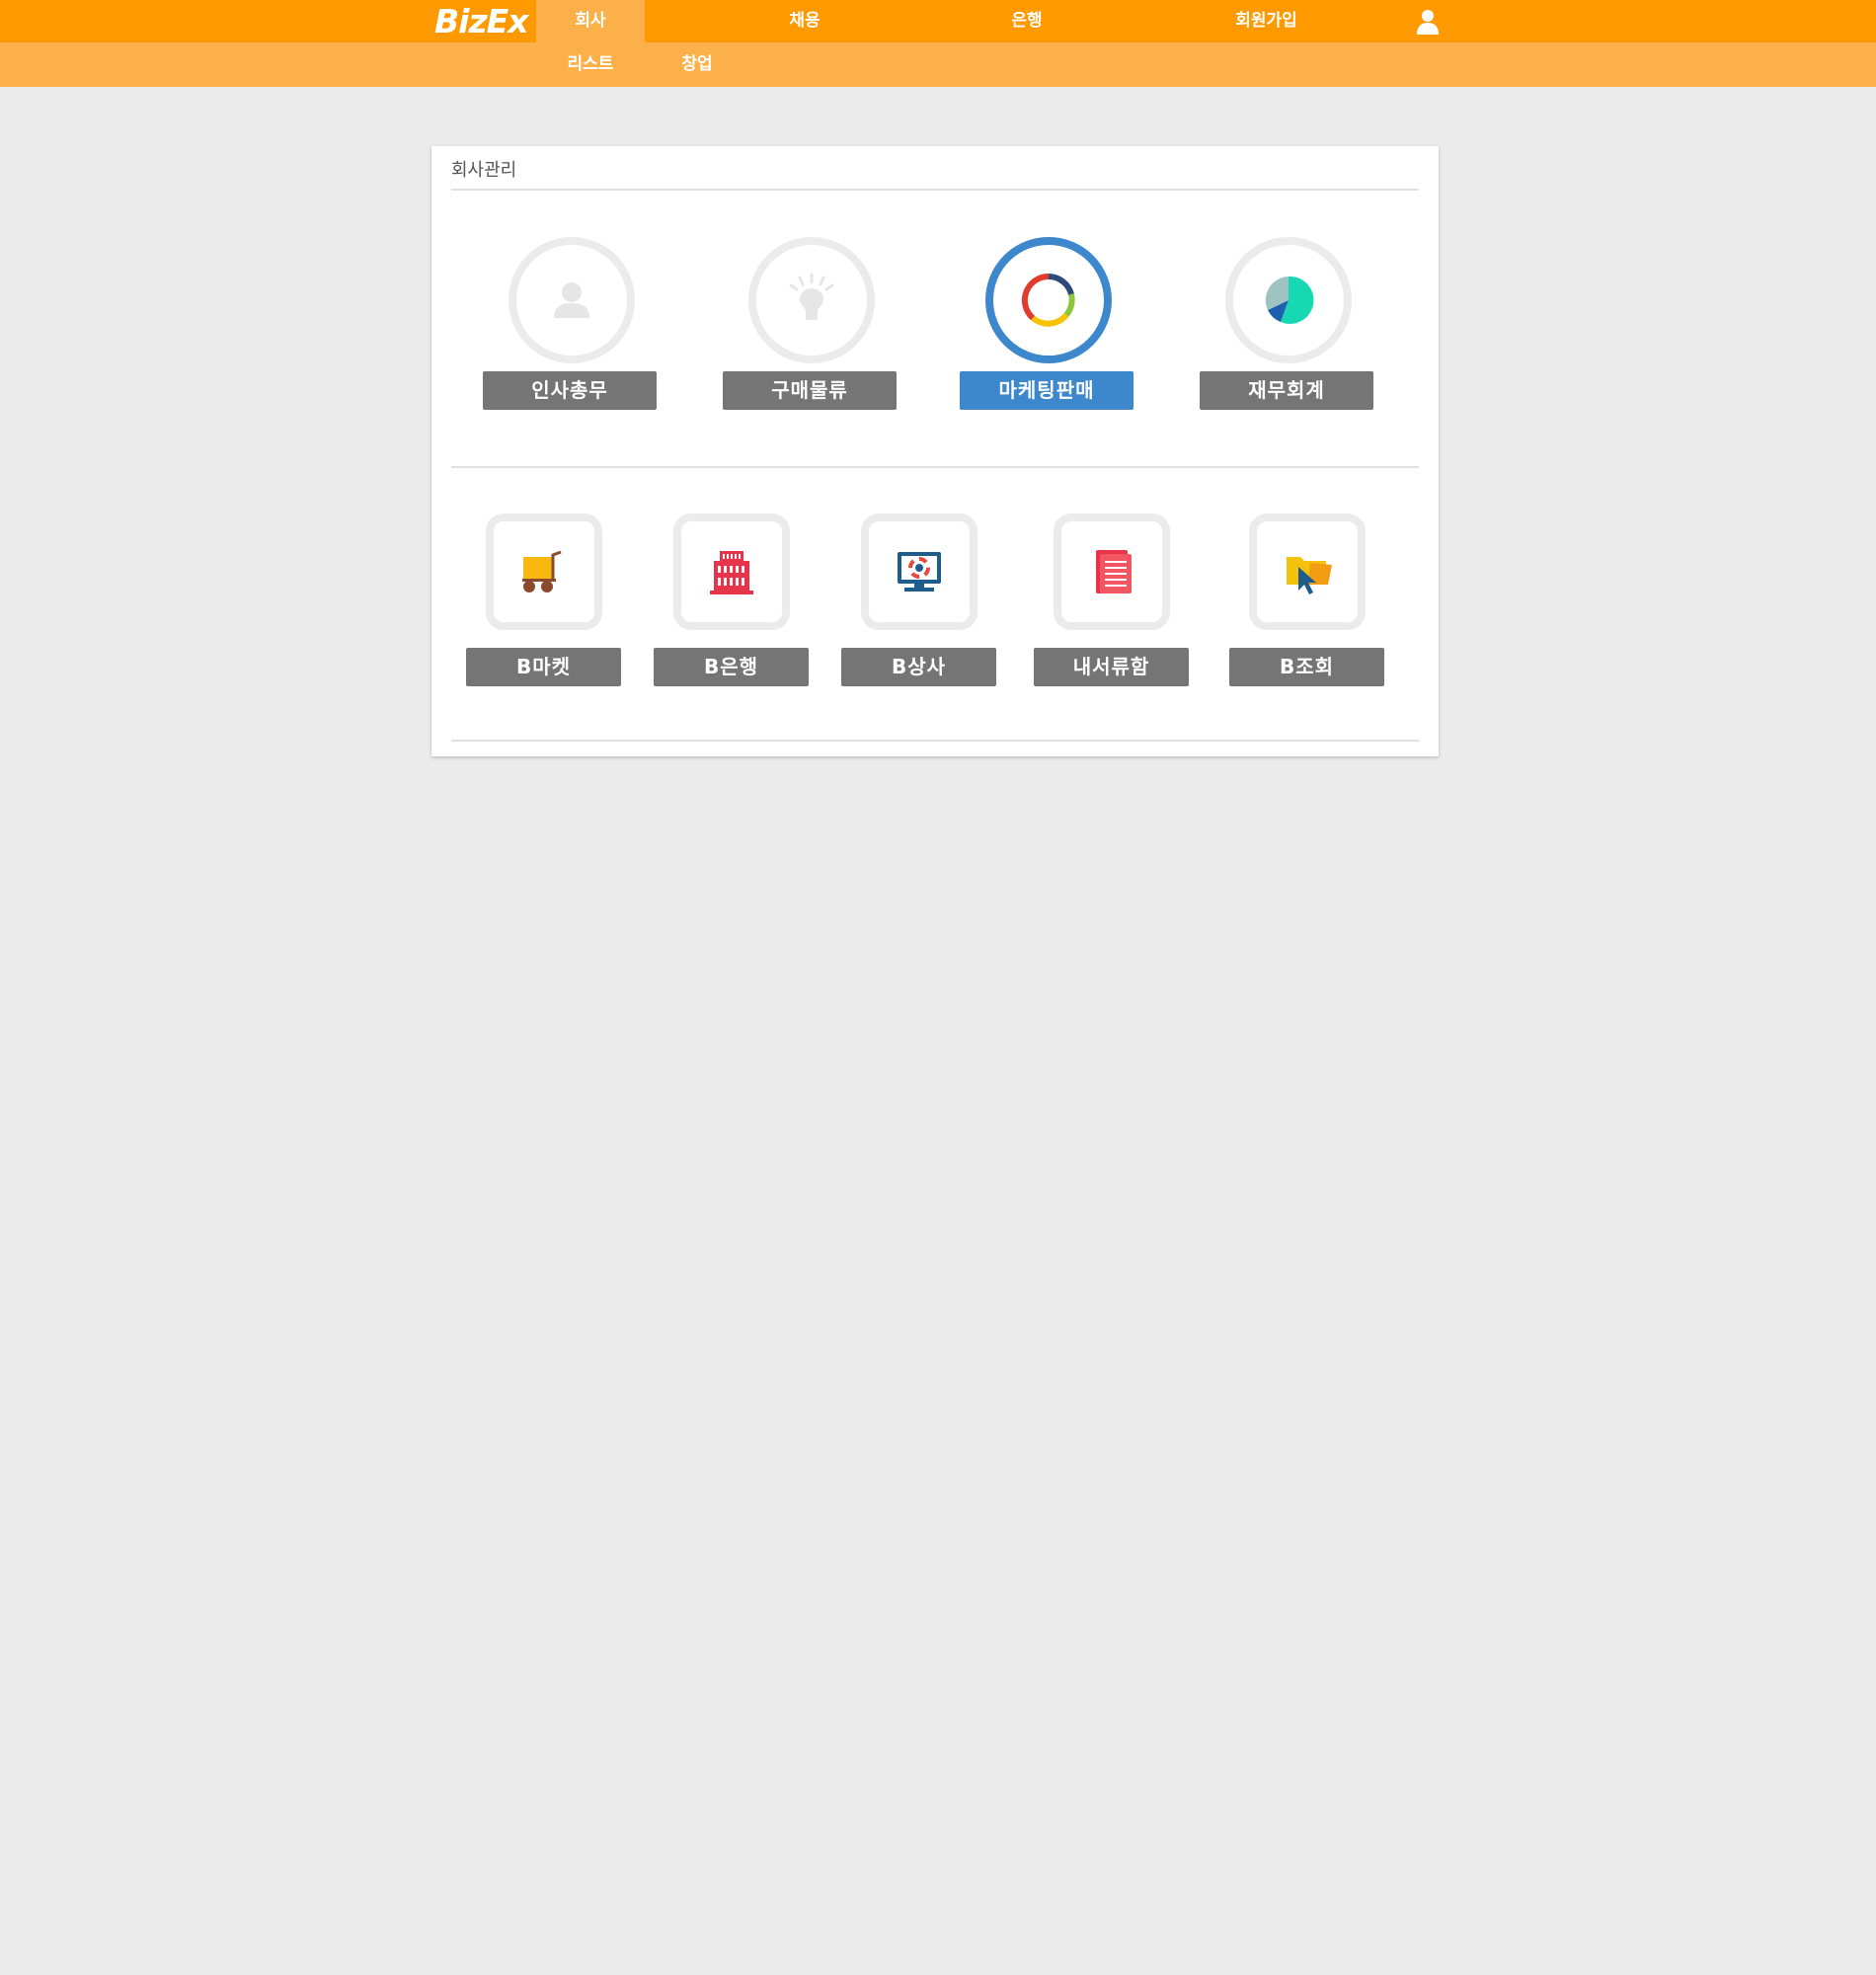 Image resolution: width=1876 pixels, height=1975 pixels. I want to click on b-bank-tile, so click(732, 572).